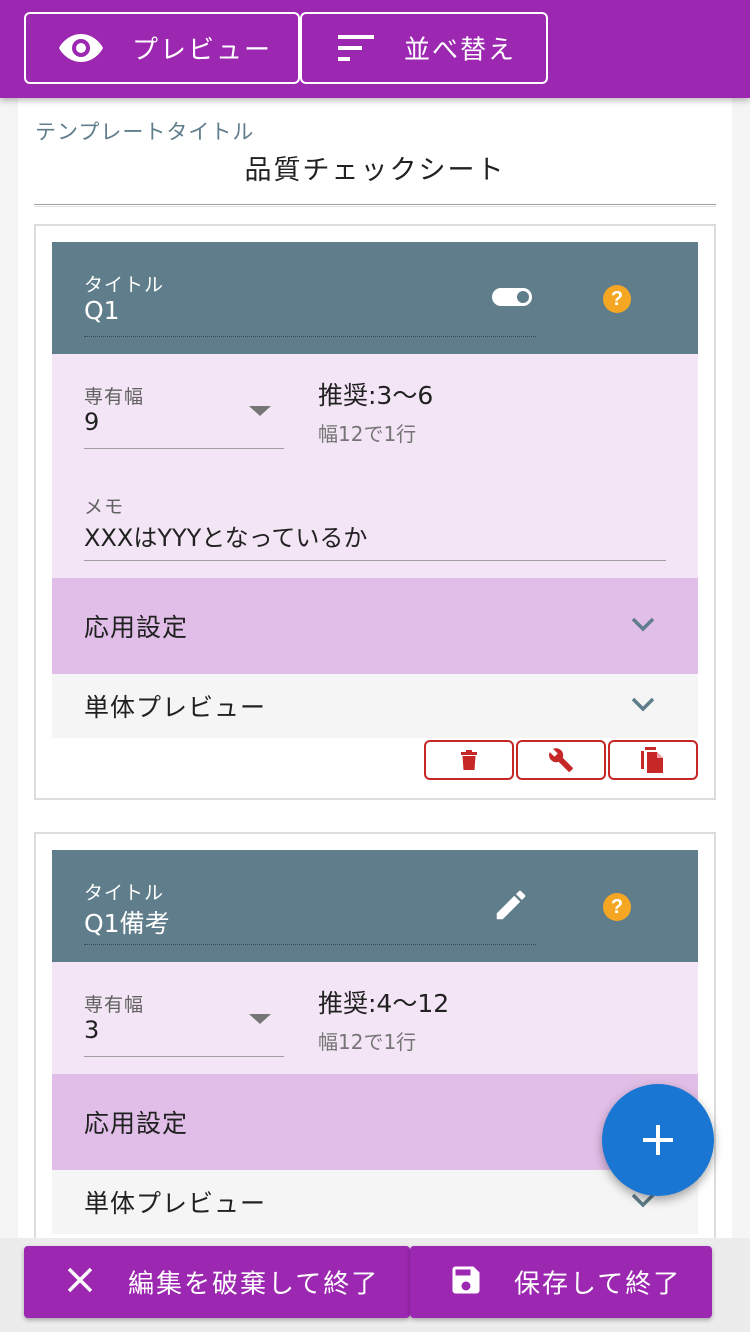 The image size is (750, 1332). Describe the element at coordinates (375, 560) in the screenshot. I see `memo-field-underline` at that location.